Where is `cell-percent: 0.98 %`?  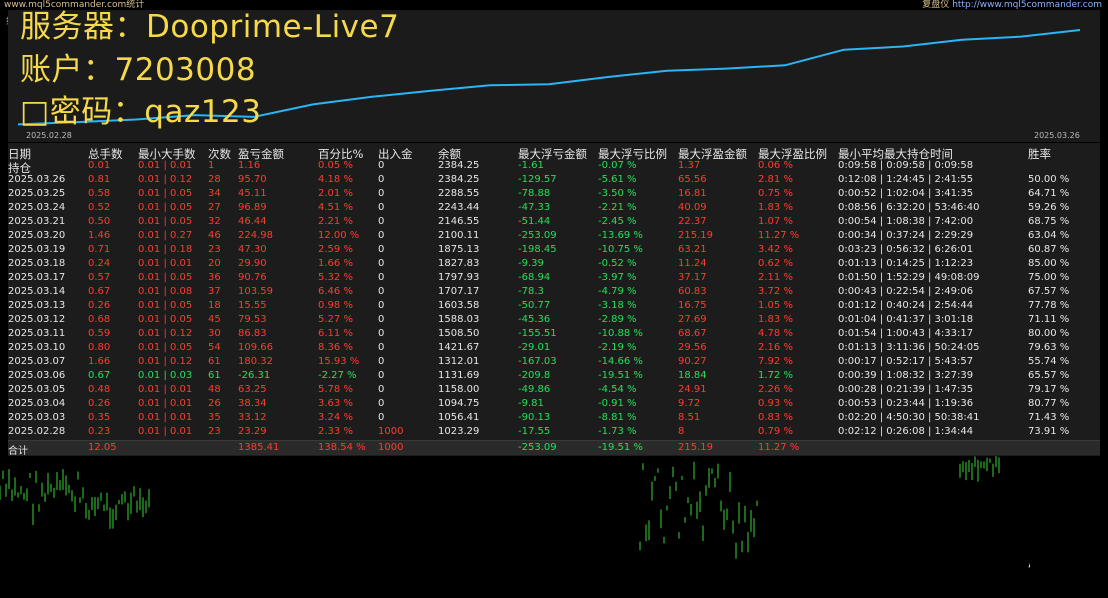 cell-percent: 0.98 % is located at coordinates (335, 305).